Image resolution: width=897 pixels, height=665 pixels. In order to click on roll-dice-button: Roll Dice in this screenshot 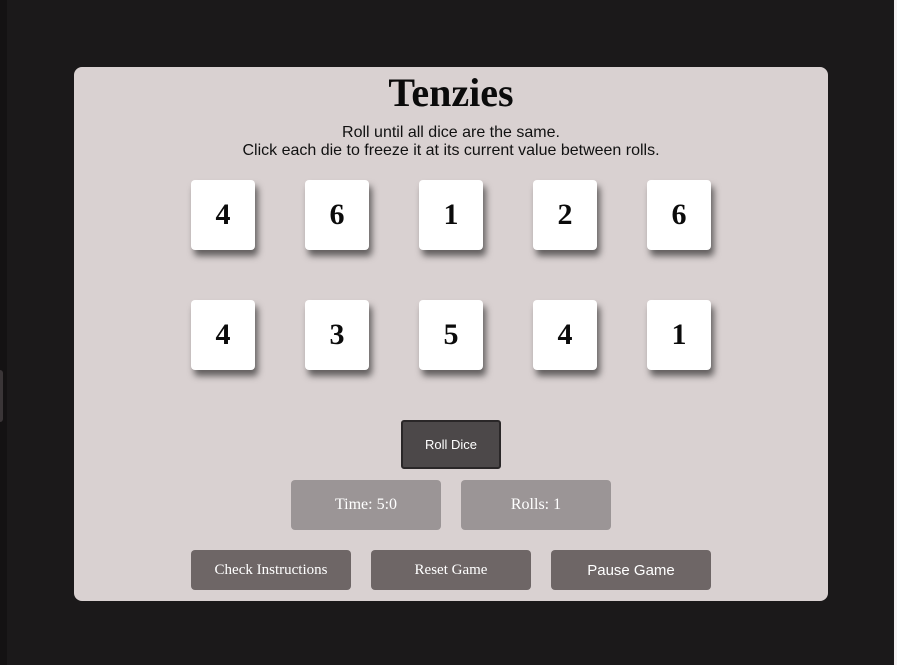, I will do `click(451, 444)`.